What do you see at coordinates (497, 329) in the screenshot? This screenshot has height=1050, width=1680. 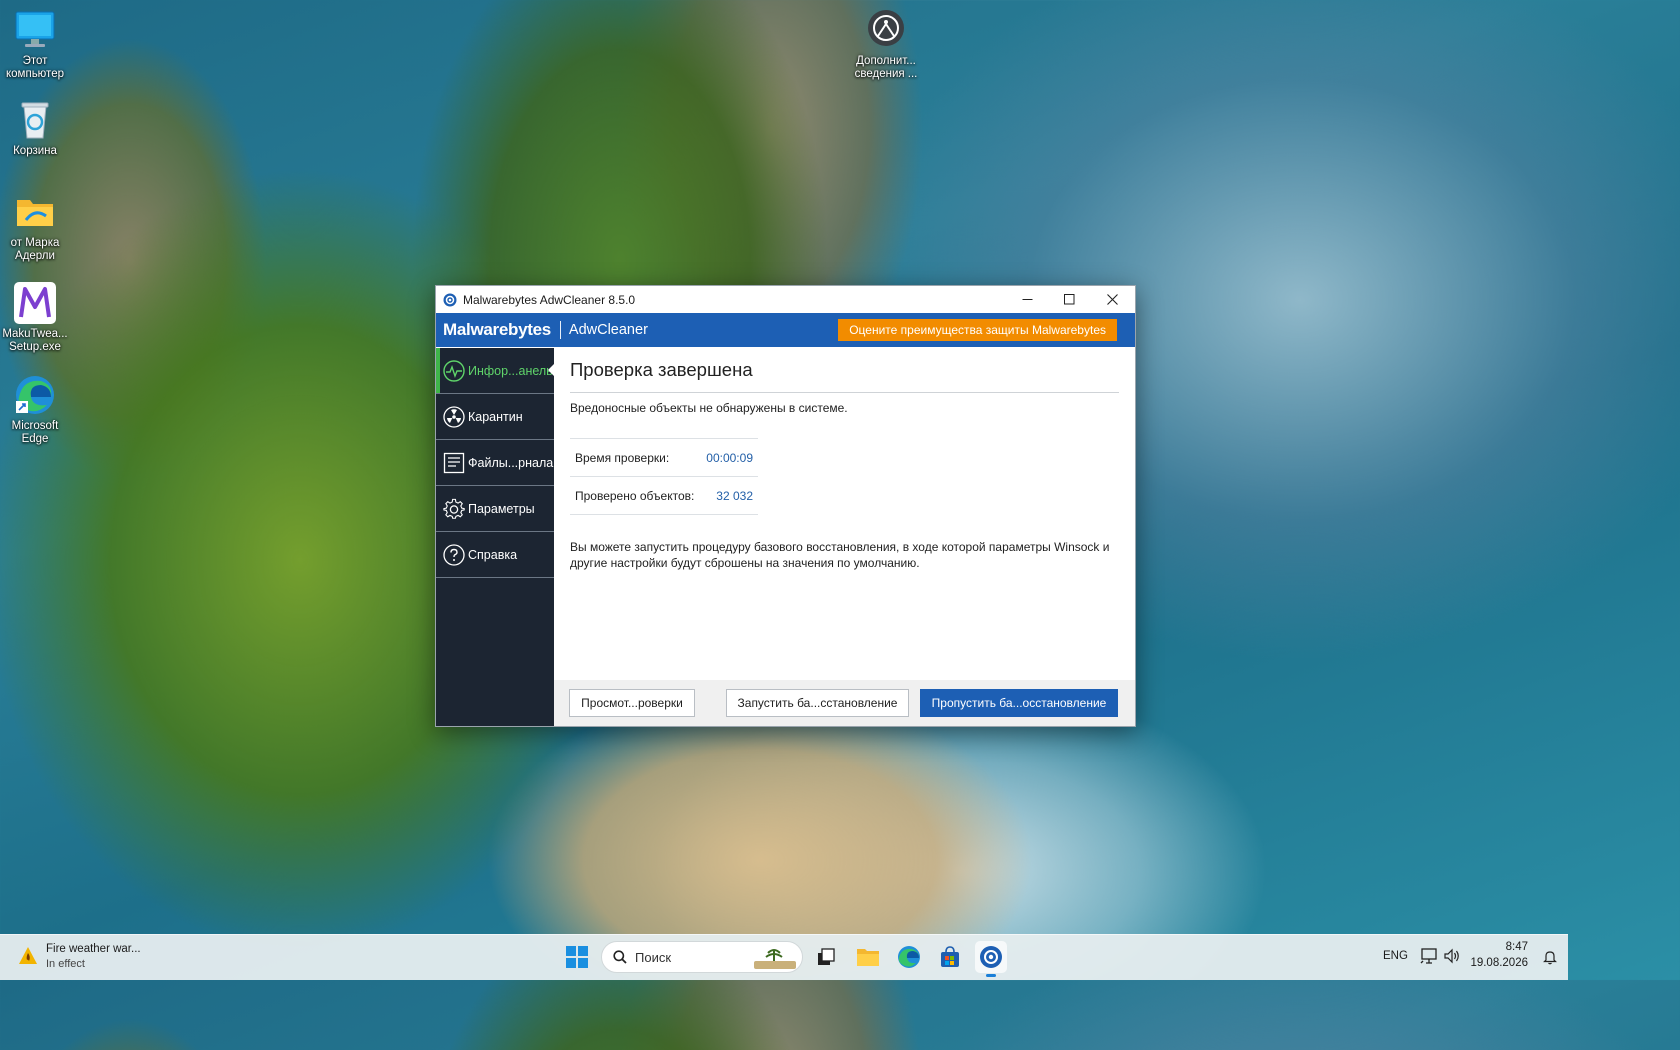 I see `malwarebytes-logo: Malwarebytes` at bounding box center [497, 329].